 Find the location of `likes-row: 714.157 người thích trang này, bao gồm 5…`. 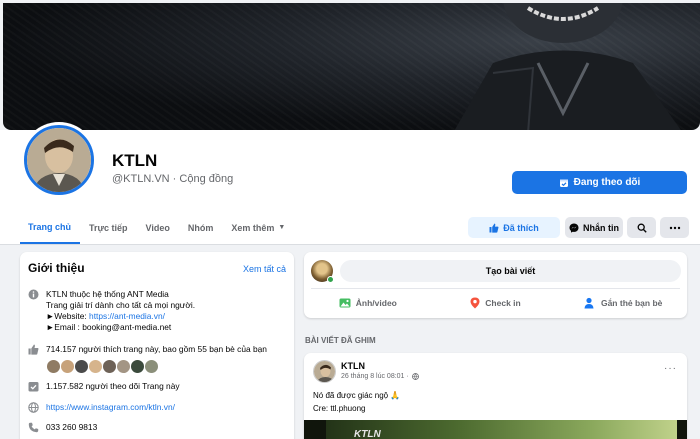

likes-row: 714.157 người thích trang này, bao gồm 5… is located at coordinates (147, 349).